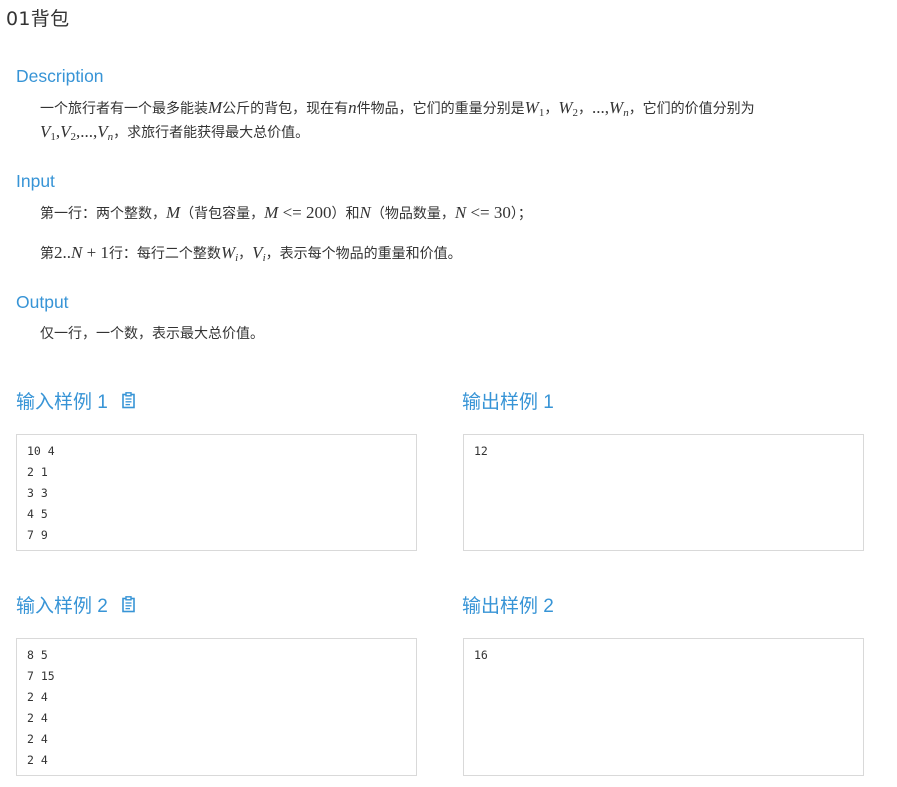  I want to click on output-heading: Output, so click(42, 302).